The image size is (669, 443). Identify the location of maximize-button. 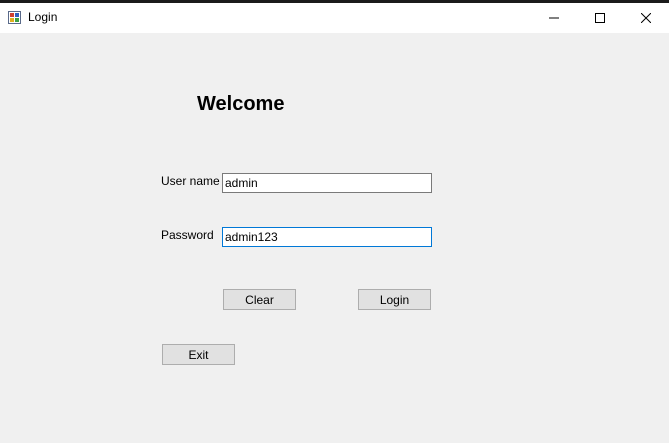
(600, 18).